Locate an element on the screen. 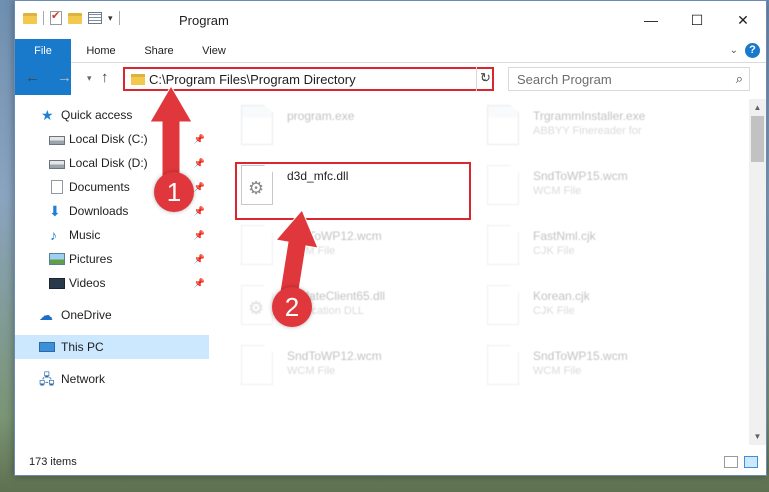  file-item: UpdateClient65.dll Application DLL is located at coordinates (354, 307).